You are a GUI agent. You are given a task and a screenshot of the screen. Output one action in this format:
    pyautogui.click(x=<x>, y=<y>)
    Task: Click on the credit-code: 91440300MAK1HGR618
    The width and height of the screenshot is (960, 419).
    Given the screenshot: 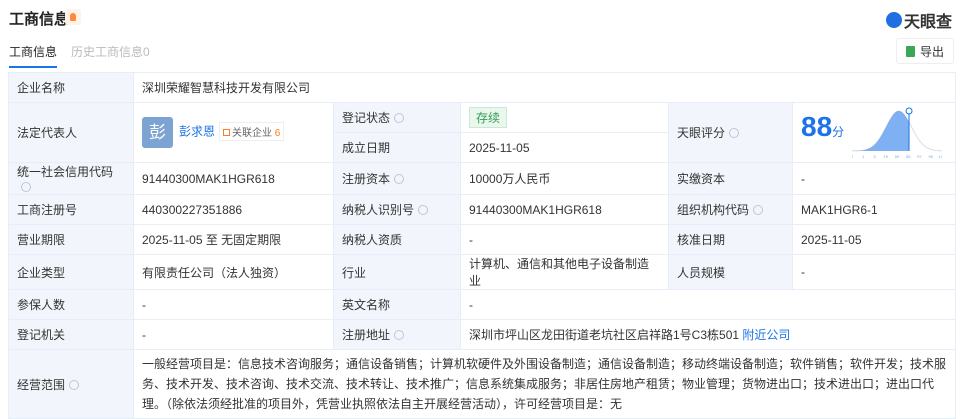 What is the action you would take?
    pyautogui.click(x=233, y=178)
    